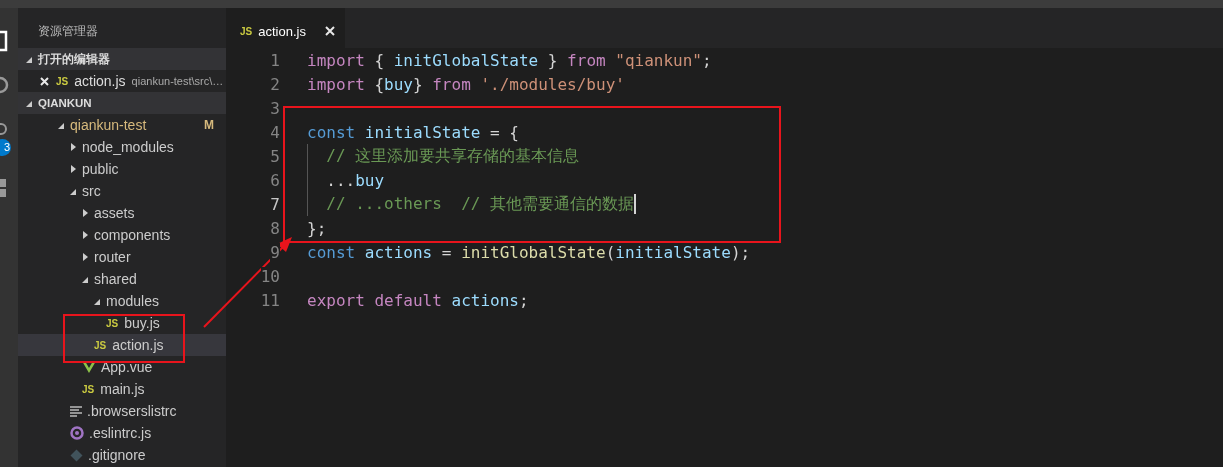 The height and width of the screenshot is (467, 1223). What do you see at coordinates (122, 103) in the screenshot?
I see `section-header: QIANKUN` at bounding box center [122, 103].